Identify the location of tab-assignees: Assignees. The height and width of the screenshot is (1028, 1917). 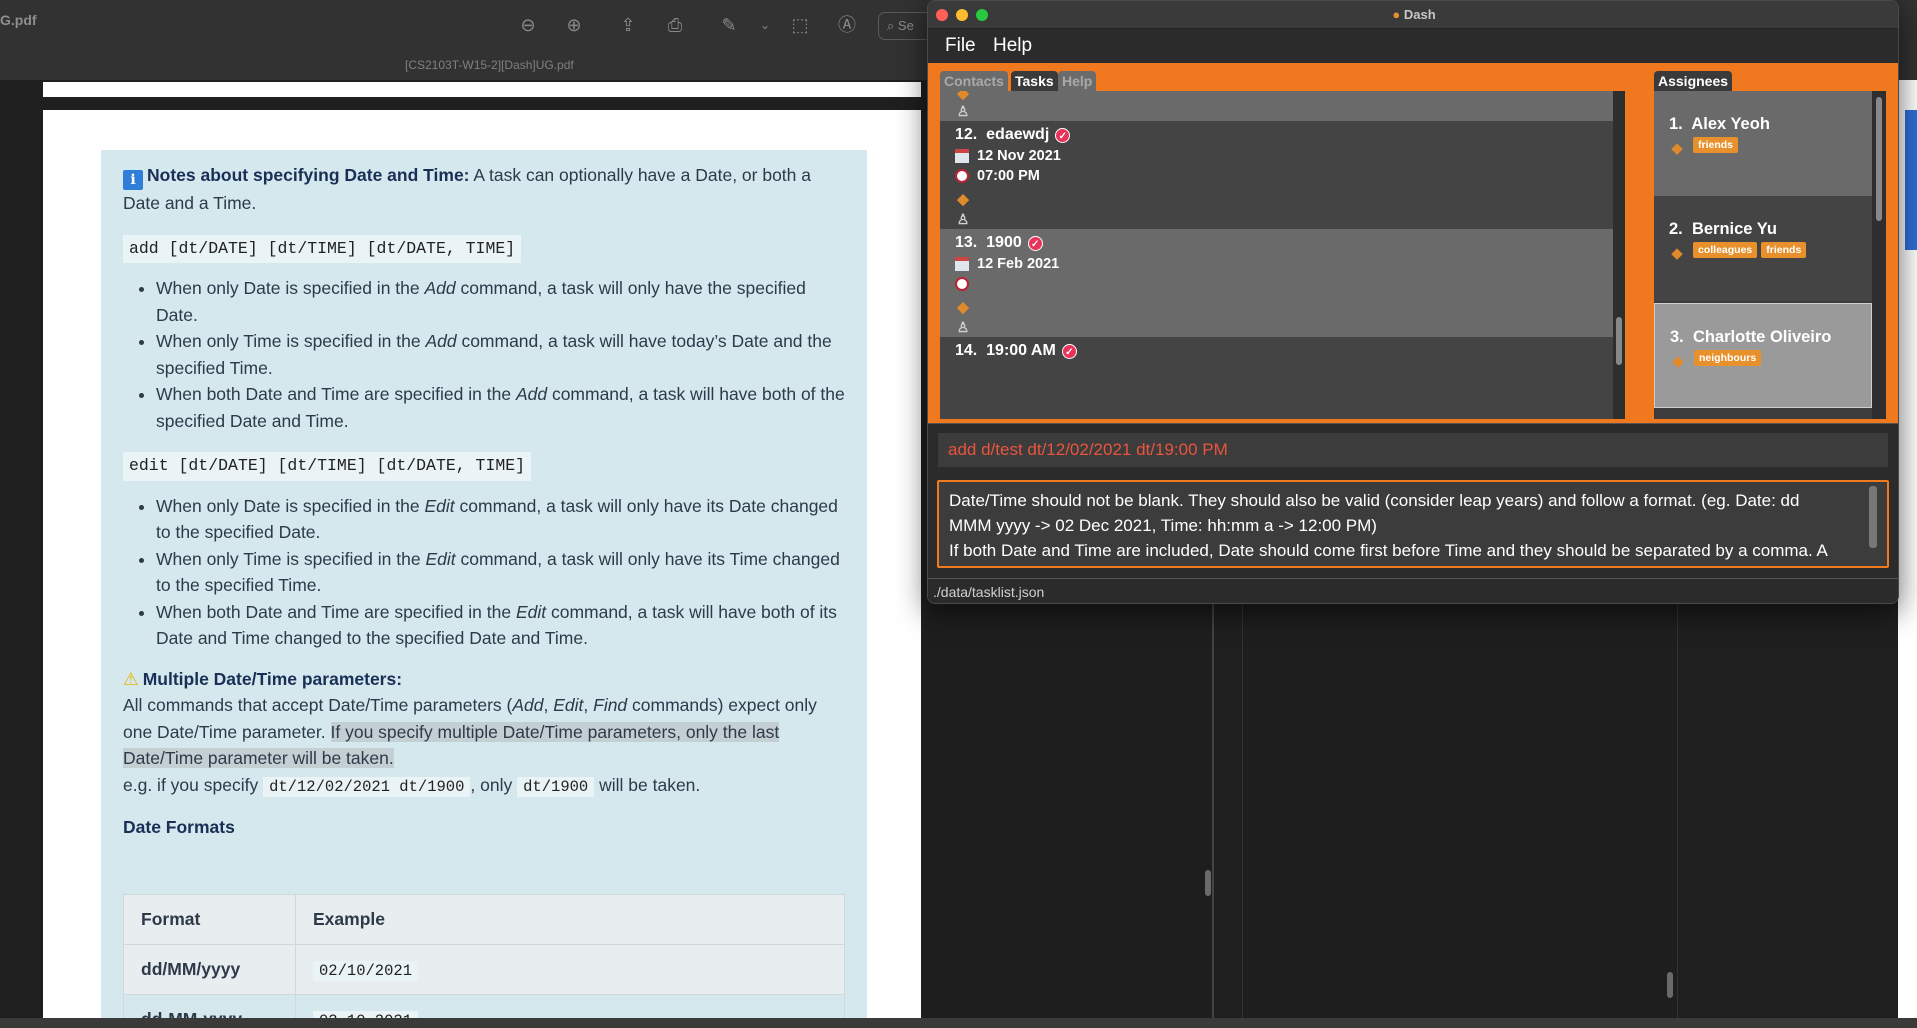
(1693, 81).